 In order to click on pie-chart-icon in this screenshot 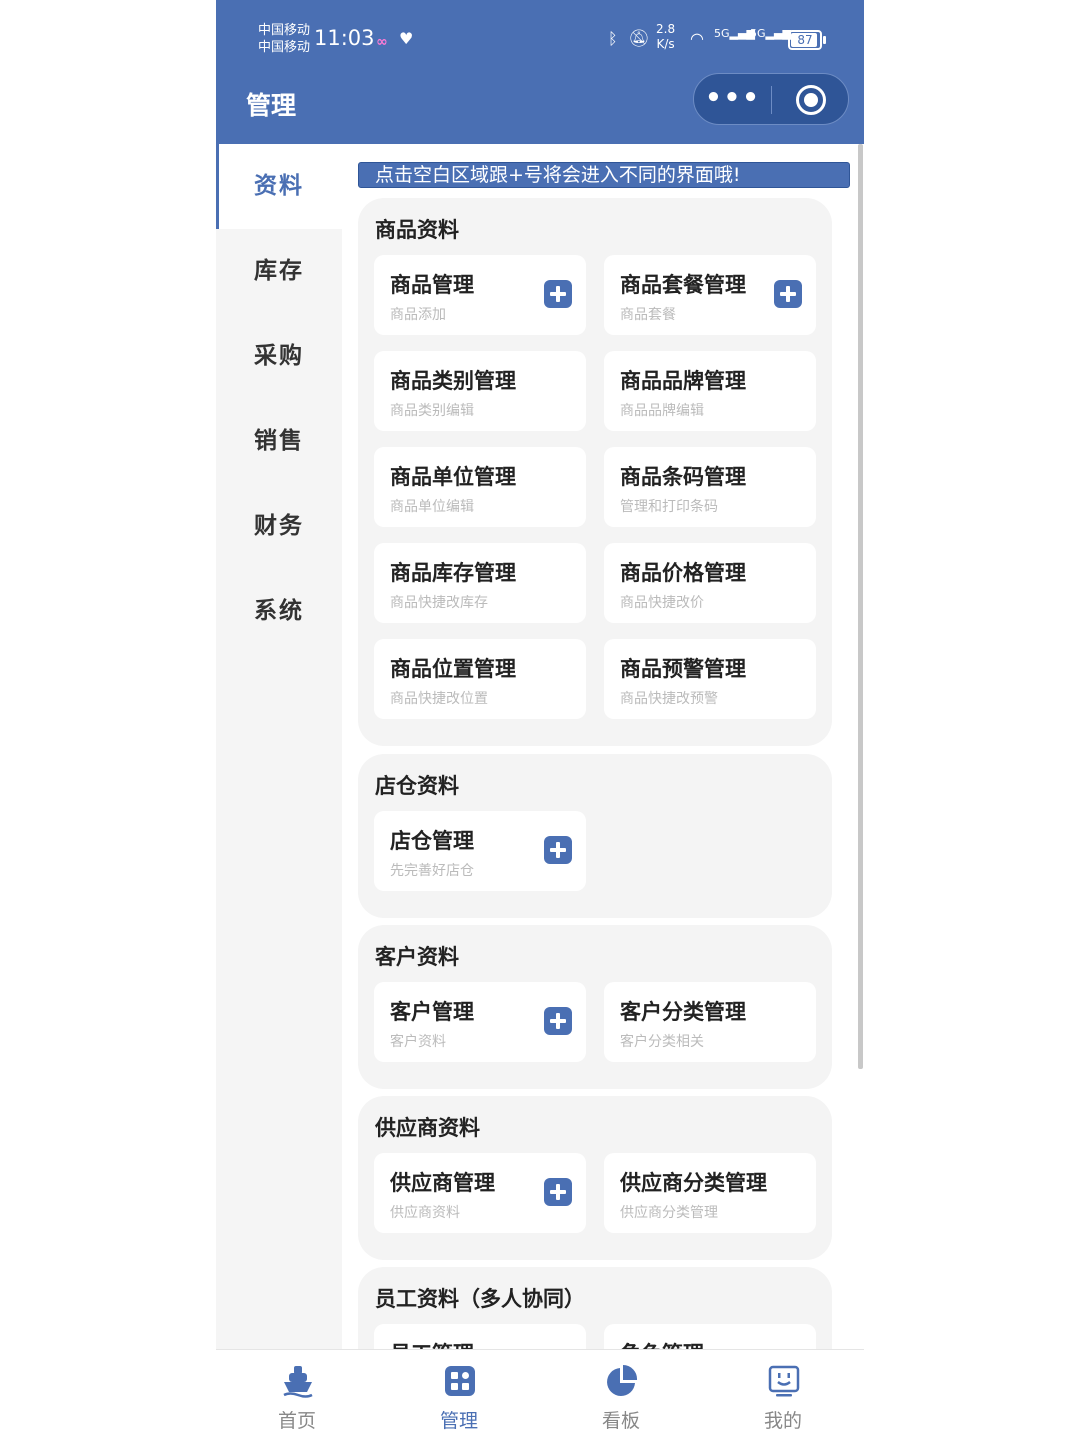, I will do `click(622, 1381)`.